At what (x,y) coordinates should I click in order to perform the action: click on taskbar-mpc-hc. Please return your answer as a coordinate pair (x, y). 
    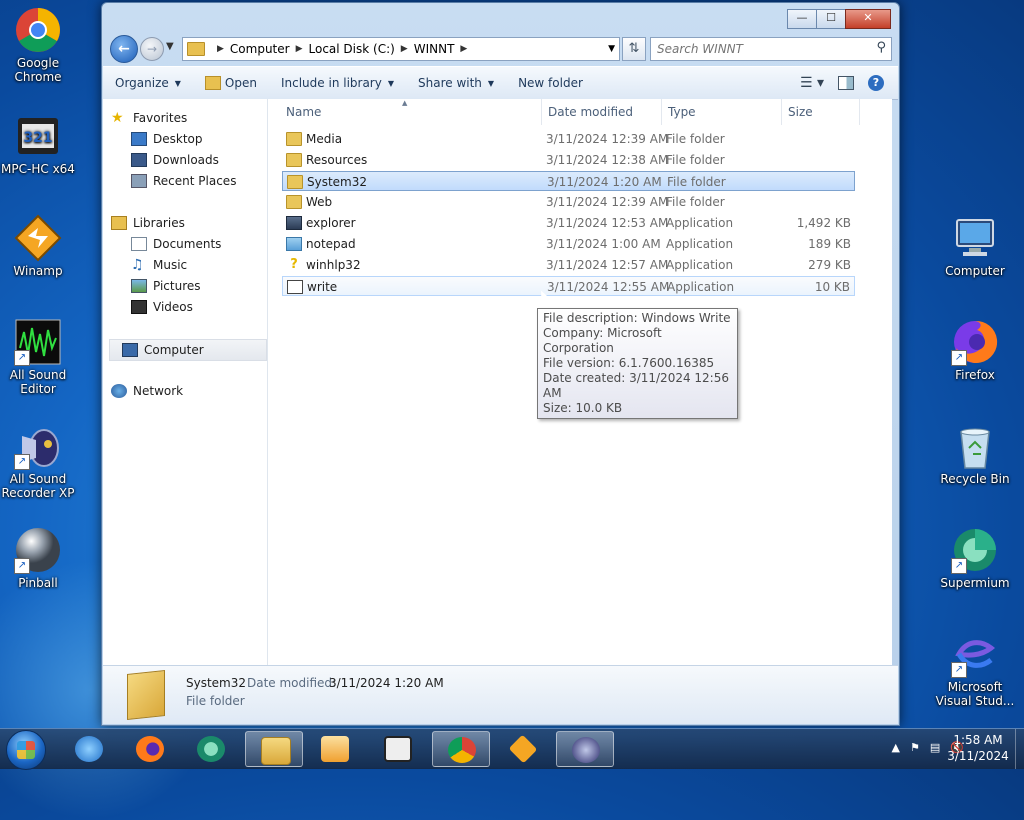
    Looking at the image, I should click on (398, 749).